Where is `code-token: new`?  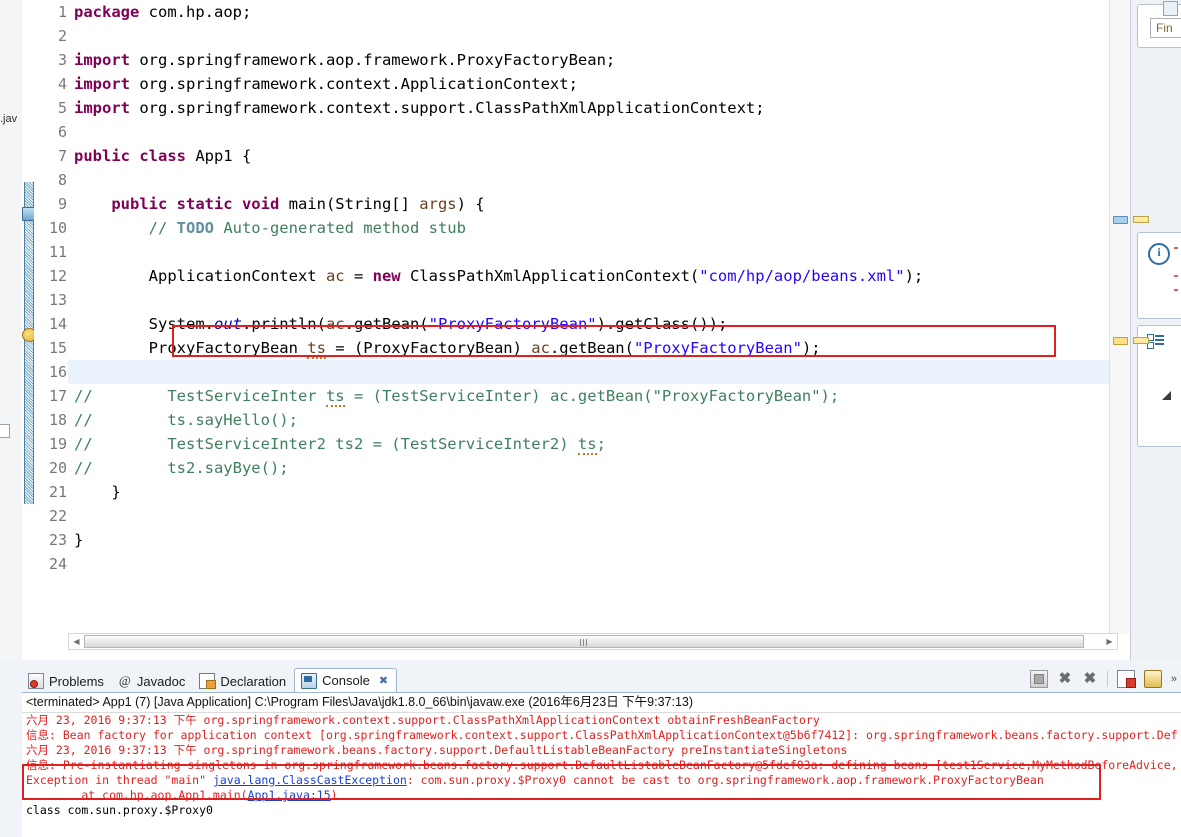 code-token: new is located at coordinates (386, 276).